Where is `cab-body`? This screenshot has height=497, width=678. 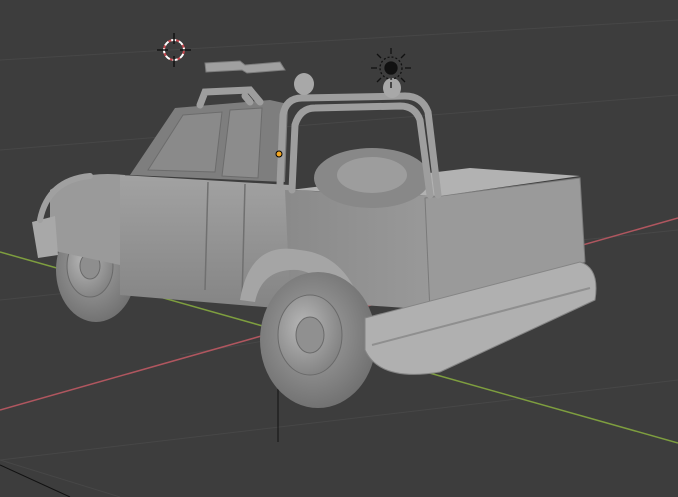 cab-body is located at coordinates (210, 242).